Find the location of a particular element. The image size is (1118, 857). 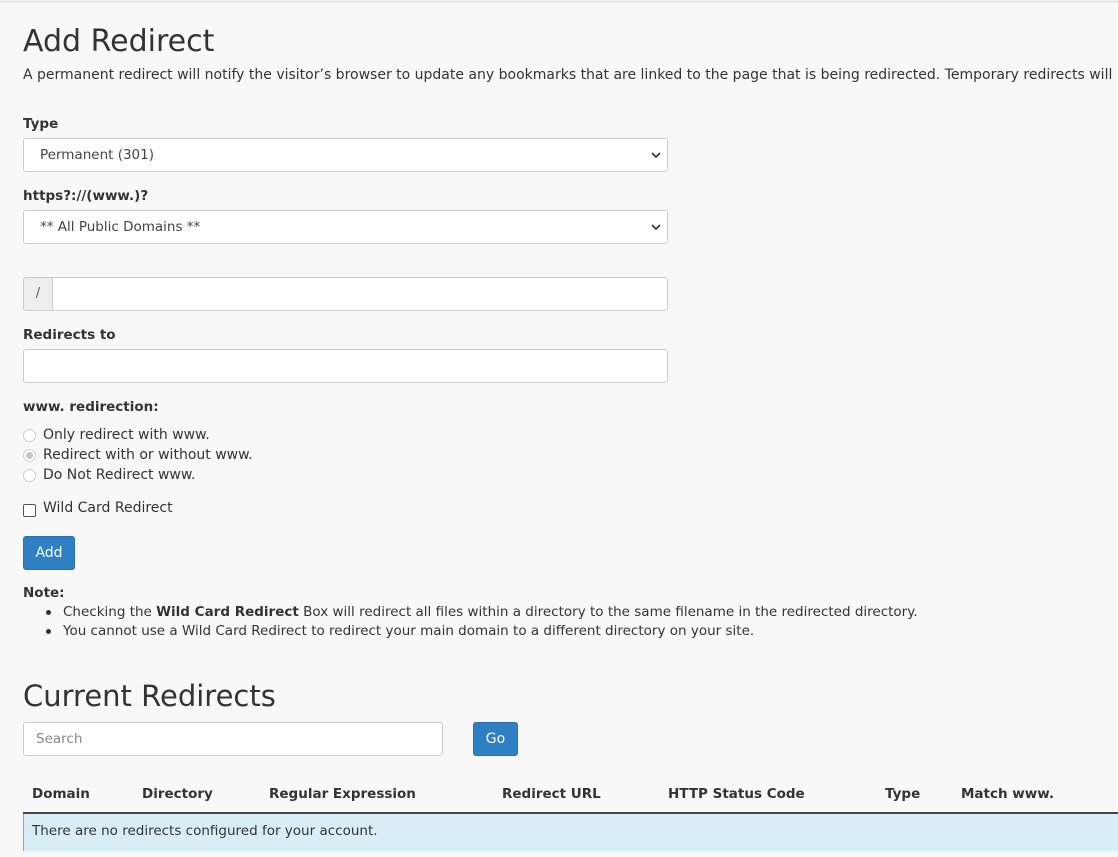

radio-label: Redirect with or without www. is located at coordinates (148, 455).